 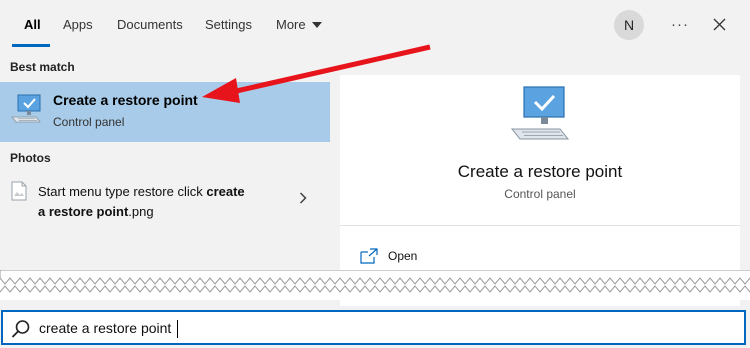 I want to click on photo-result-text-bold-2: a restore point, so click(x=83, y=211).